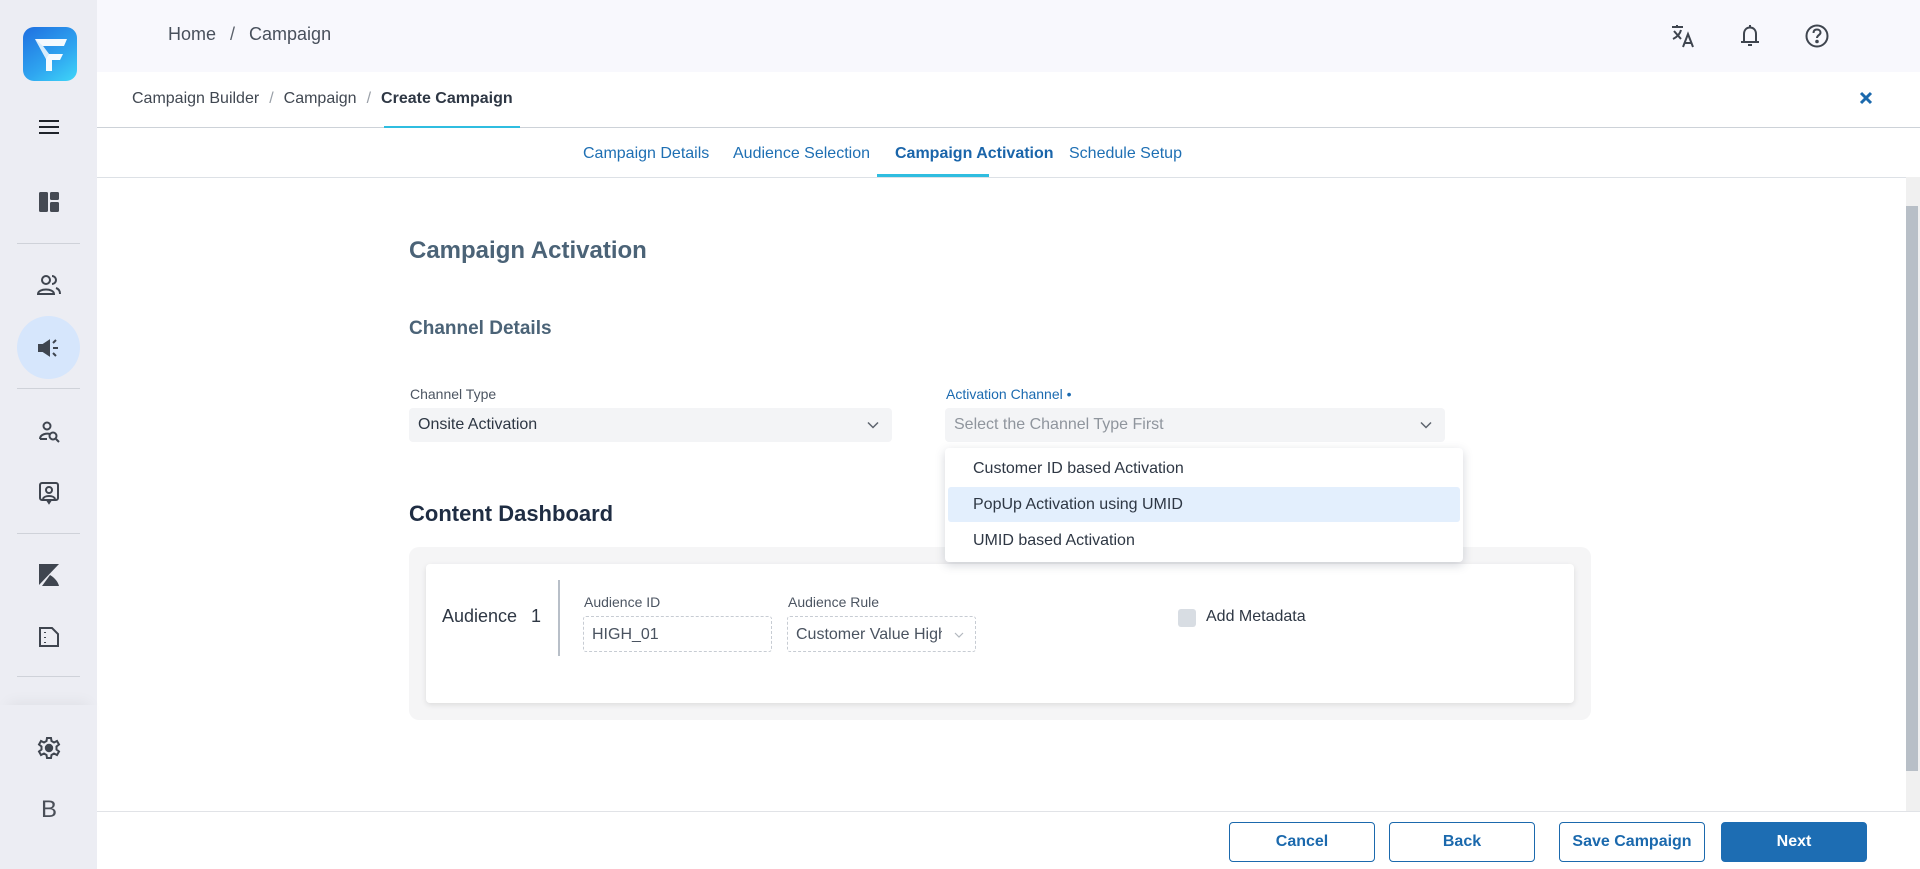  I want to click on breadcrumb-home: Home, so click(192, 34).